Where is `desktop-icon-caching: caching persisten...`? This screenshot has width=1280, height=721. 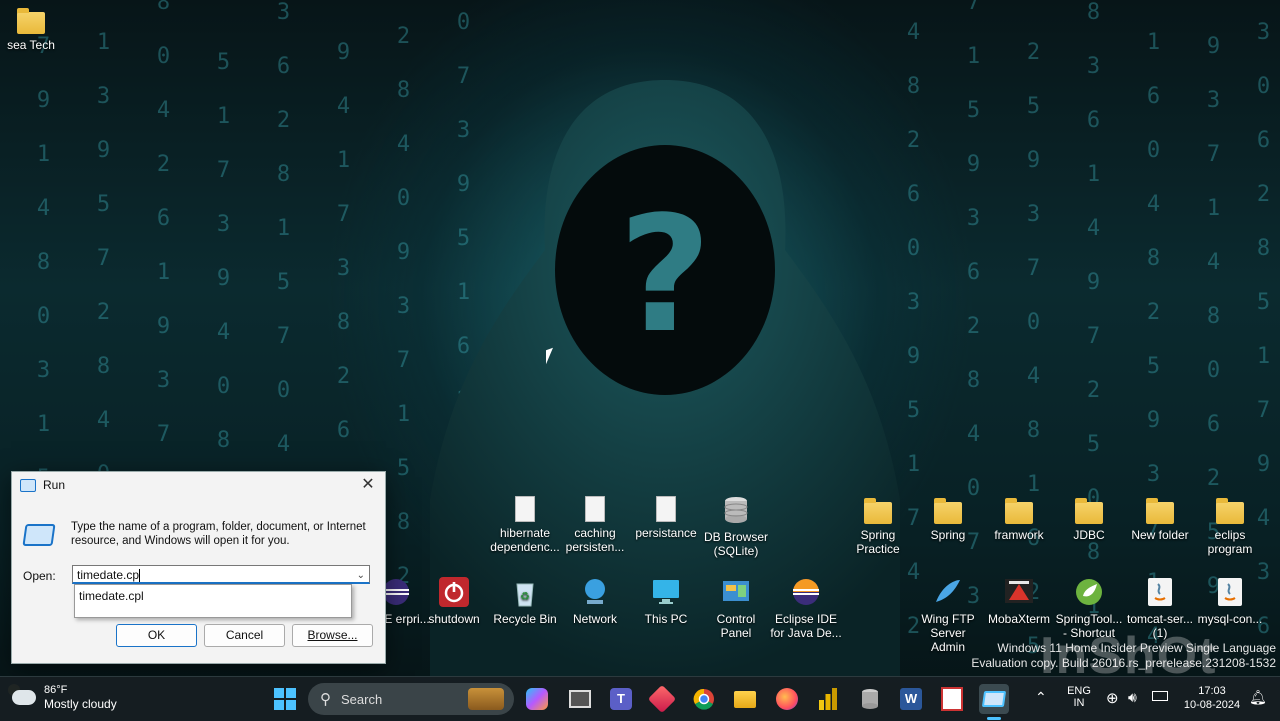 desktop-icon-caching: caching persisten... is located at coordinates (595, 525).